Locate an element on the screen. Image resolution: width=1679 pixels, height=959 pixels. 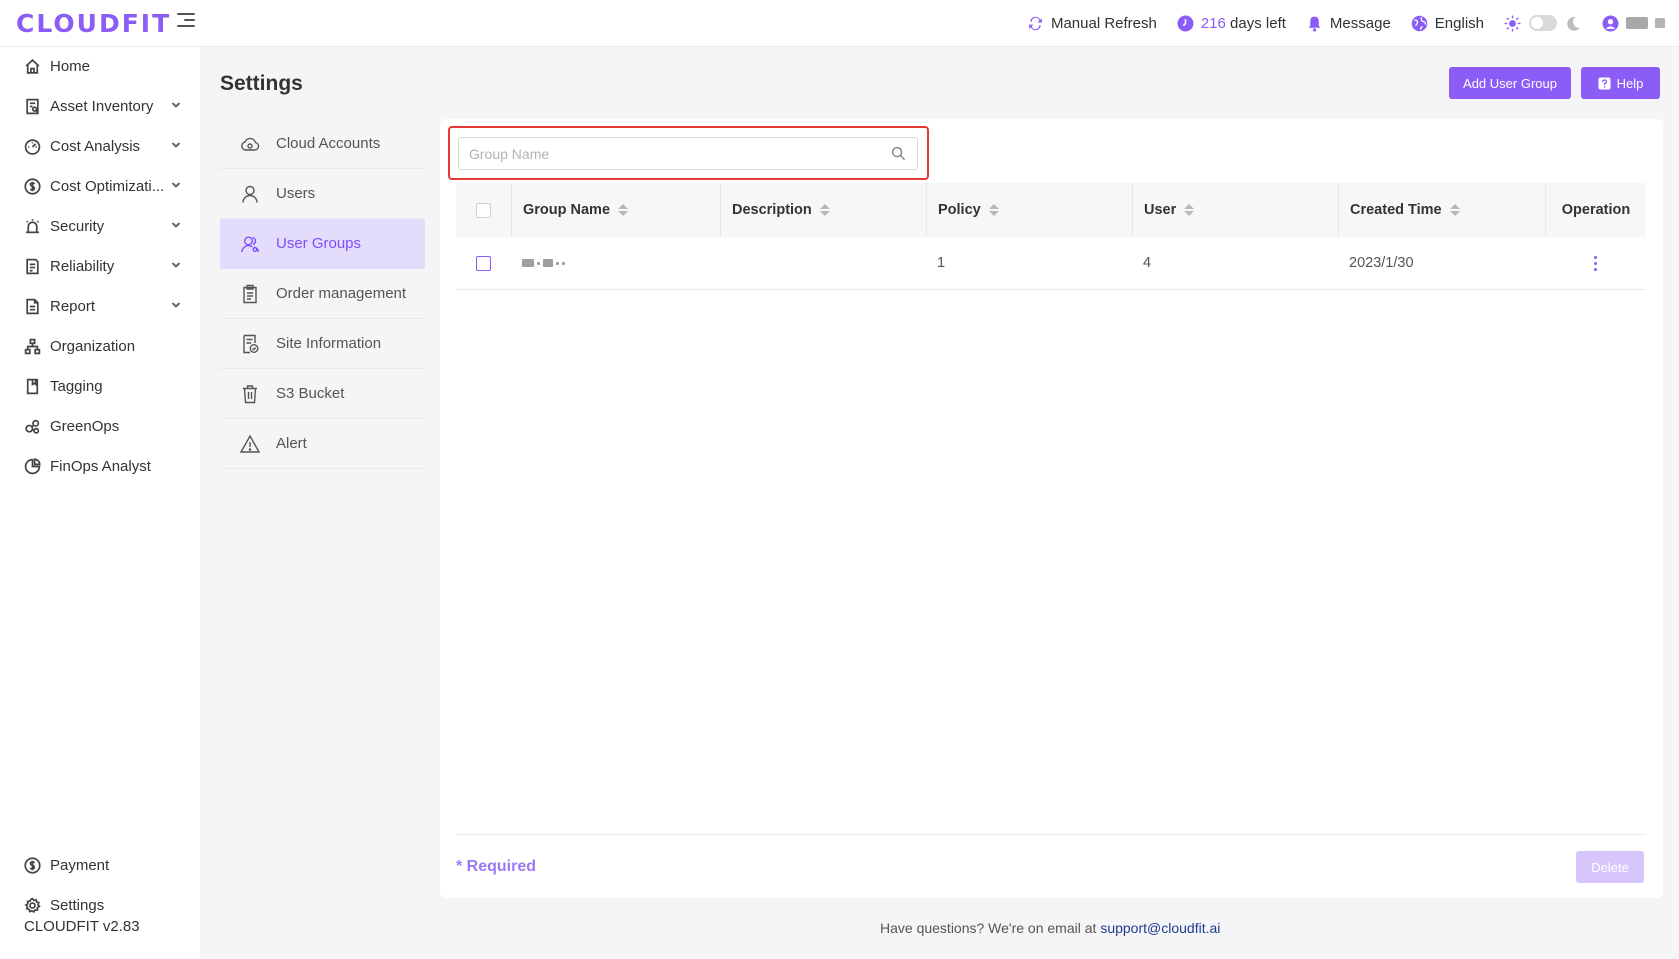
user-icon is located at coordinates (250, 194).